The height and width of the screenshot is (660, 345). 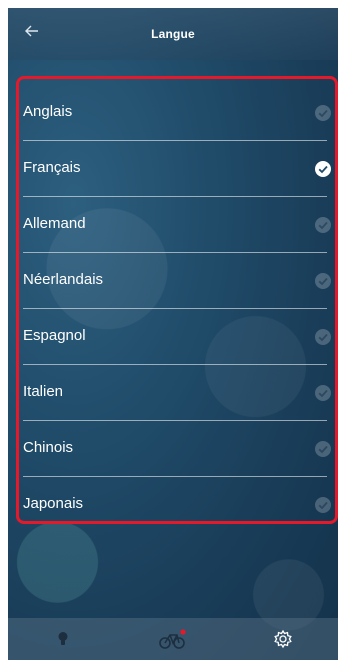 What do you see at coordinates (54, 223) in the screenshot?
I see `language-label: Allemand` at bounding box center [54, 223].